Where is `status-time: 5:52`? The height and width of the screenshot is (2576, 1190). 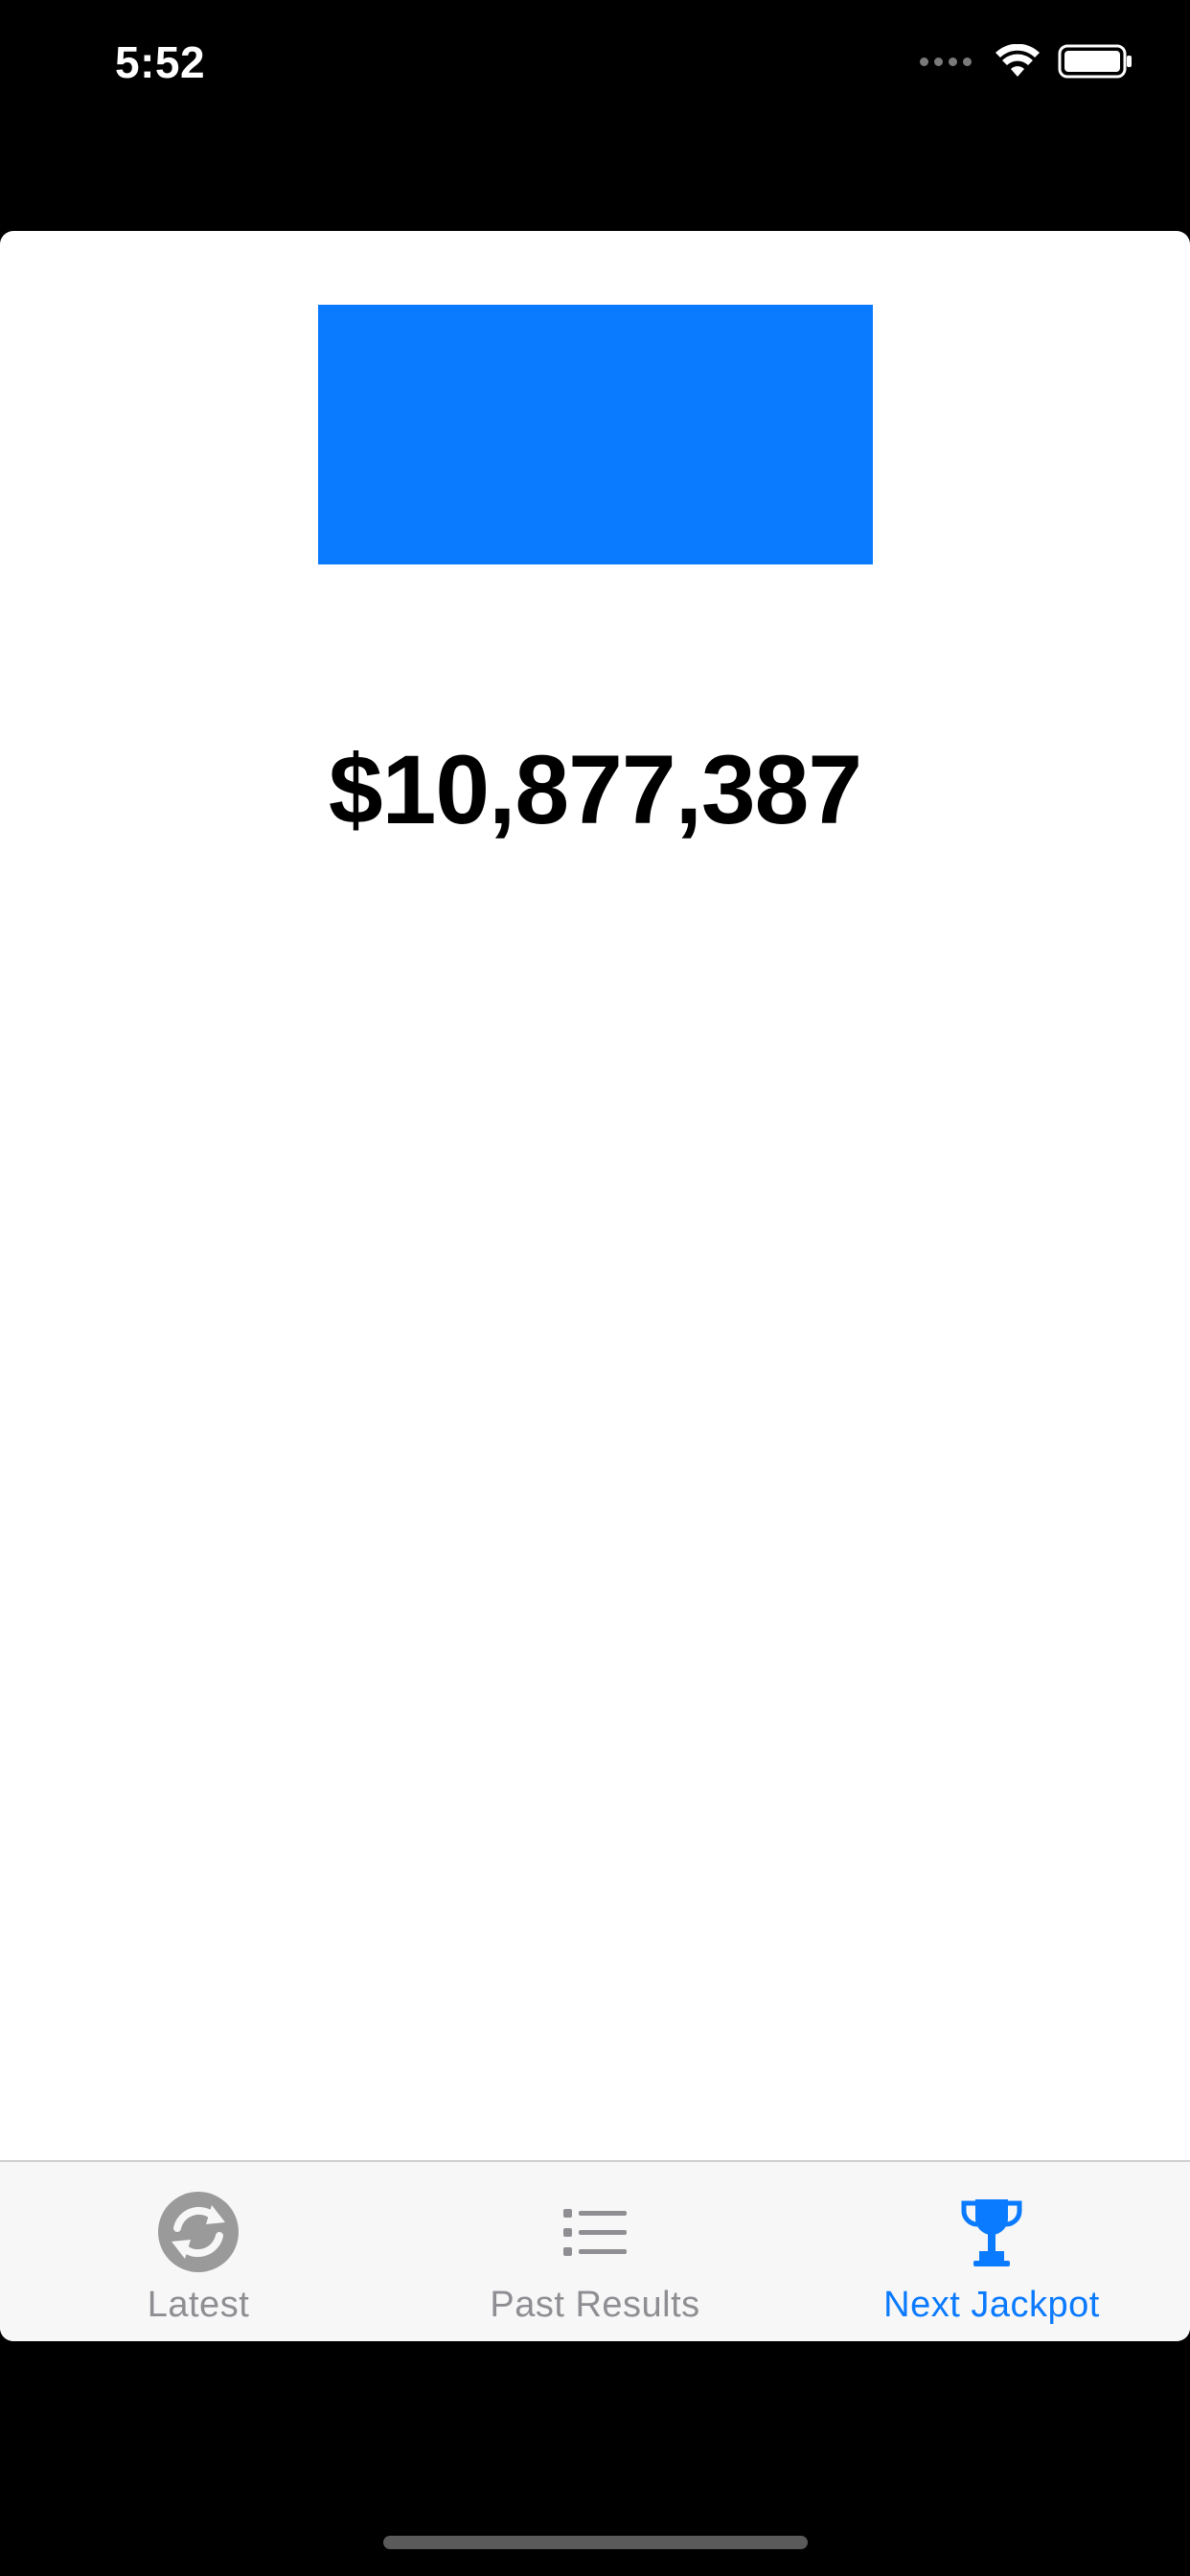
status-time: 5:52 is located at coordinates (160, 62).